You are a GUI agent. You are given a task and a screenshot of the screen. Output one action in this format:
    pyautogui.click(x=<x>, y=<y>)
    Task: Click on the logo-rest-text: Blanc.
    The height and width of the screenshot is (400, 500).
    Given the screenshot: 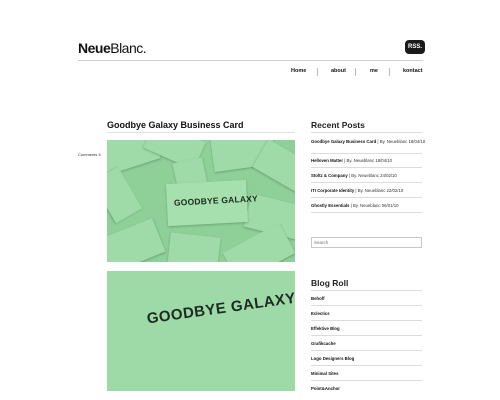 What is the action you would take?
    pyautogui.click(x=128, y=48)
    